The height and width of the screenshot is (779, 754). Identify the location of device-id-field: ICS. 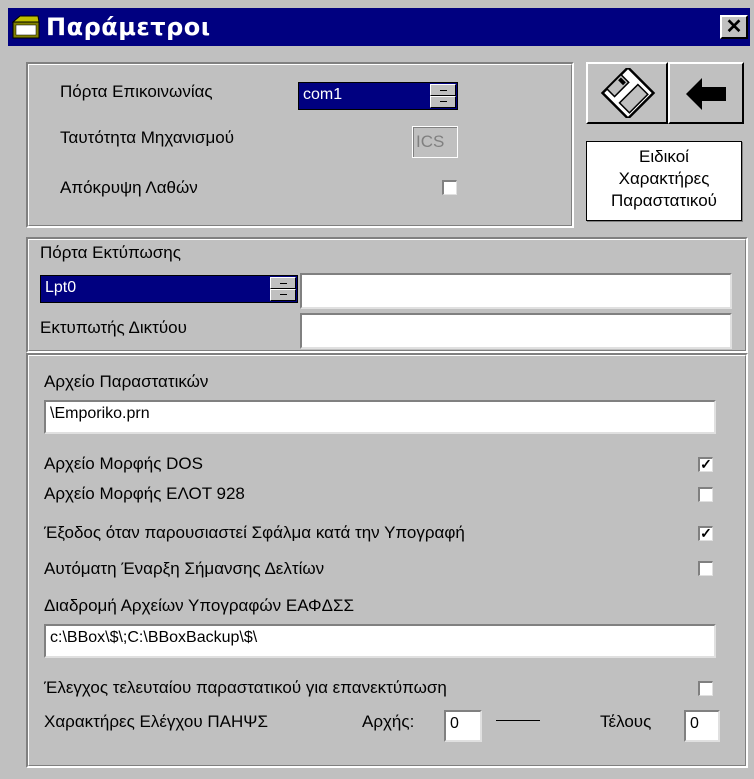
(435, 142).